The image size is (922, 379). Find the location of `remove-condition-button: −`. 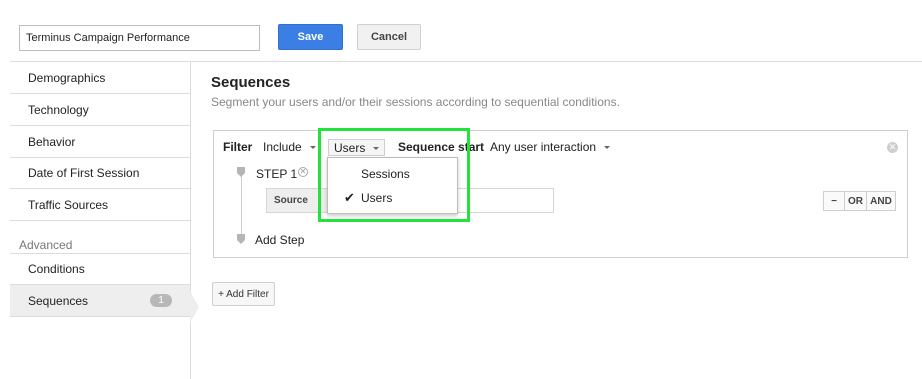

remove-condition-button: − is located at coordinates (834, 201).